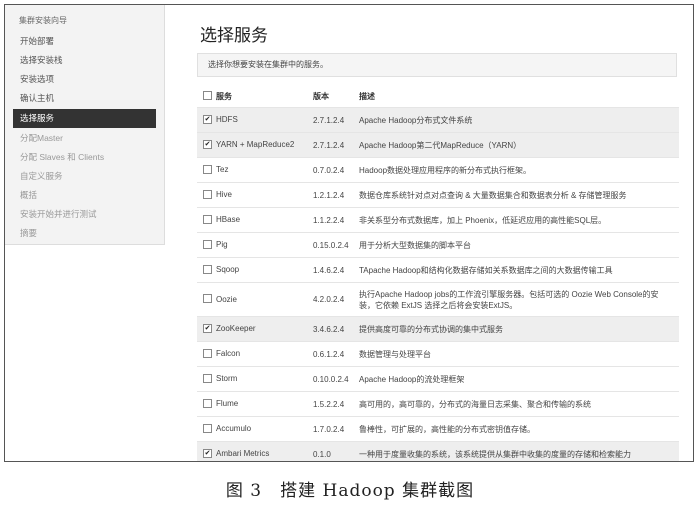 The width and height of the screenshot is (700, 505). What do you see at coordinates (84, 41) in the screenshot?
I see `sidebar-step: 开始部署` at bounding box center [84, 41].